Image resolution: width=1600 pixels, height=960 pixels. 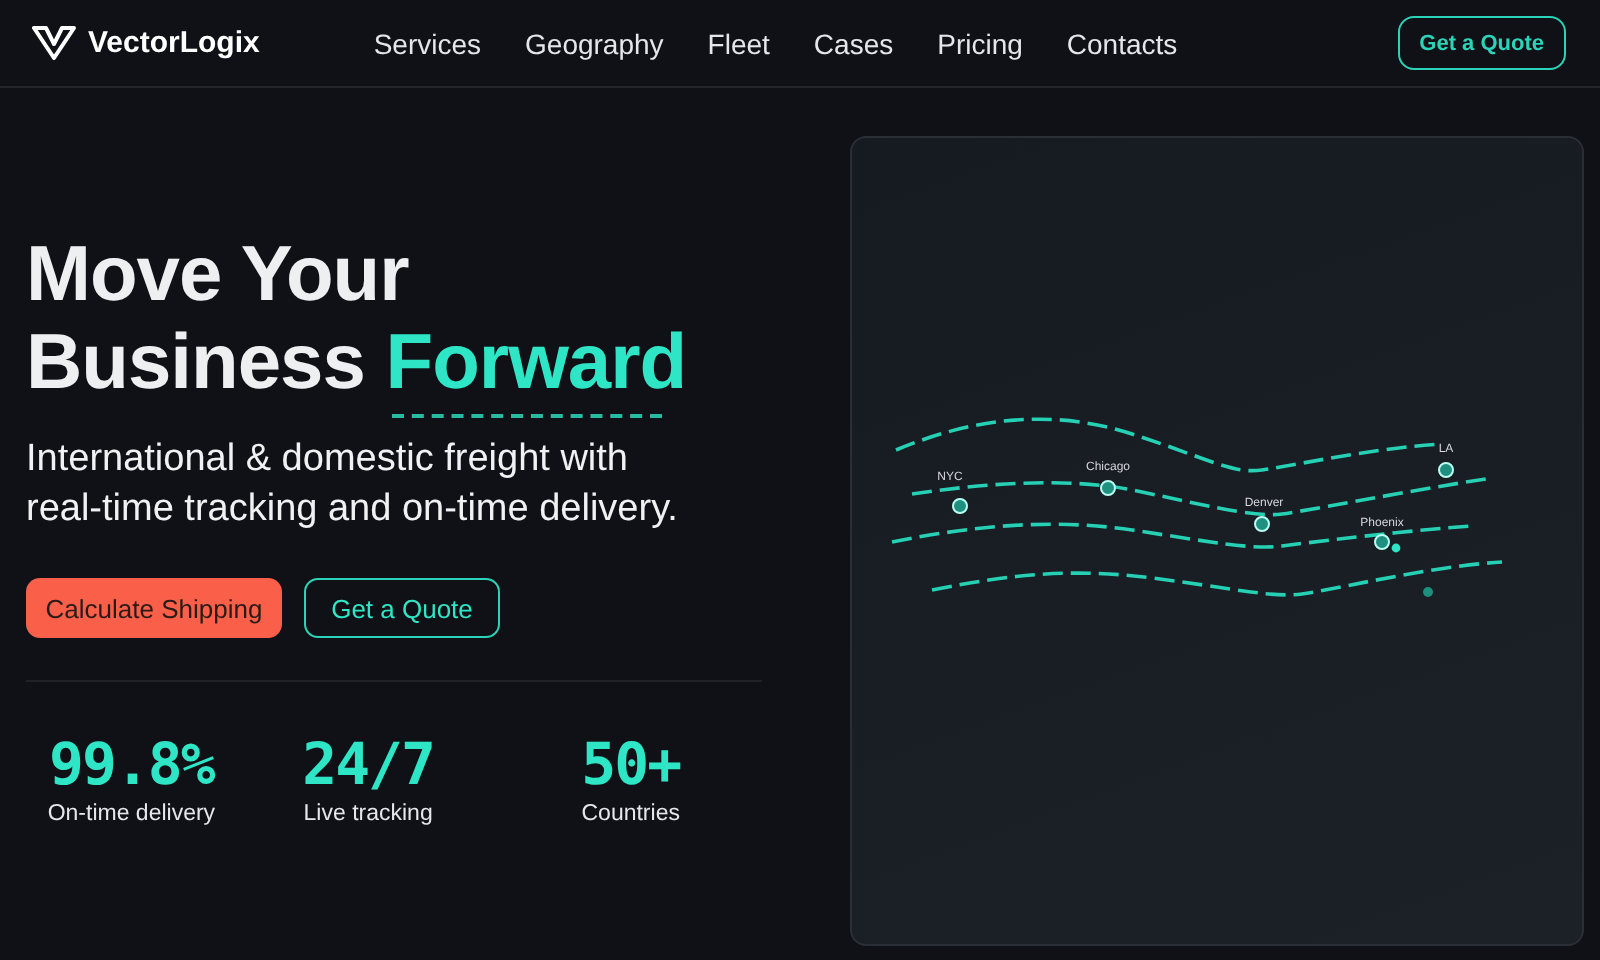 I want to click on nav-link: Contacts, so click(x=1122, y=43).